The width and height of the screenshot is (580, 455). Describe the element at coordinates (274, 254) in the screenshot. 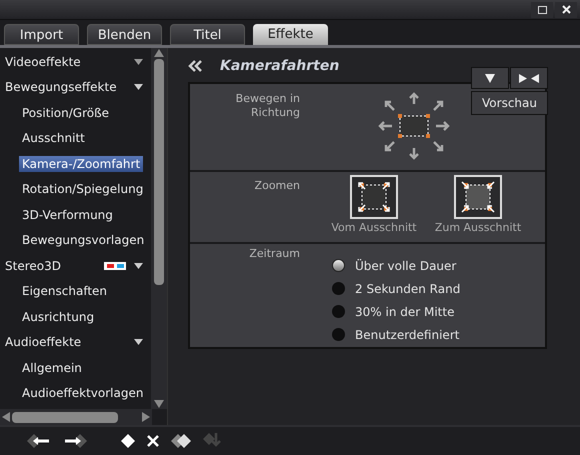

I see `section-label: Zeitraum` at that location.